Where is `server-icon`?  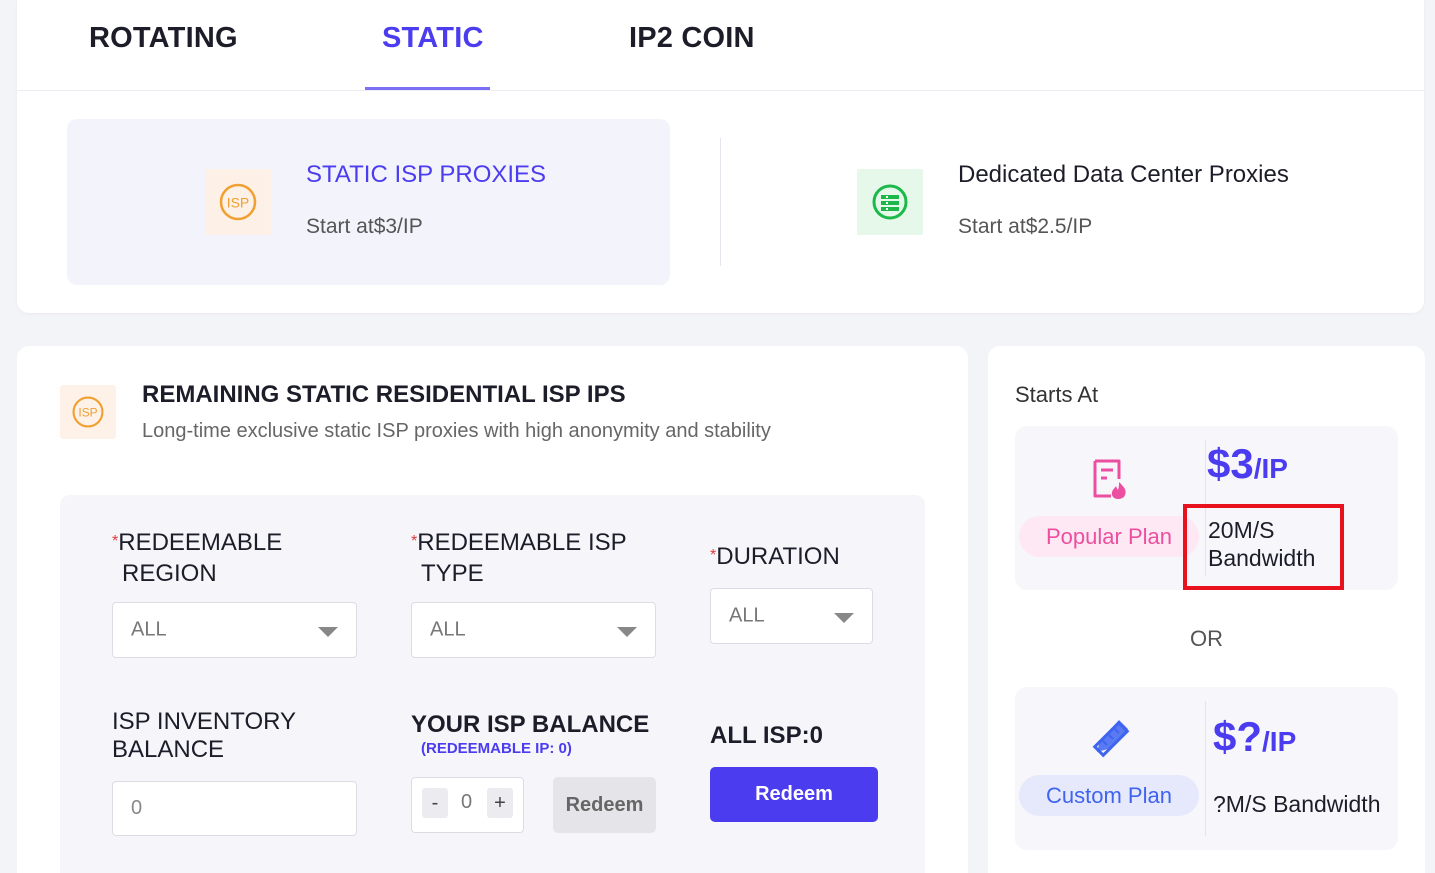
server-icon is located at coordinates (890, 202).